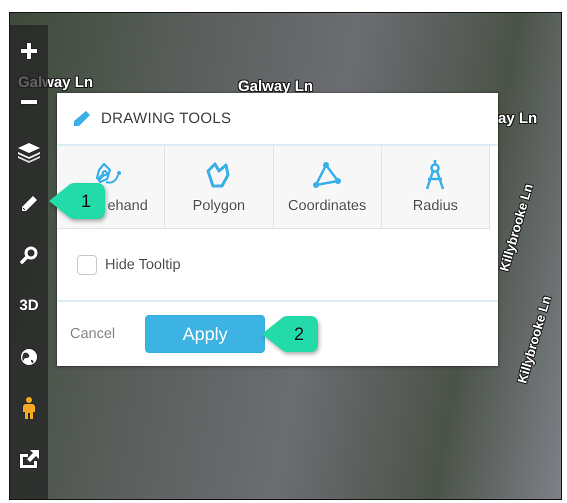 This screenshot has width=567, height=503. I want to click on share-icon, so click(29, 459).